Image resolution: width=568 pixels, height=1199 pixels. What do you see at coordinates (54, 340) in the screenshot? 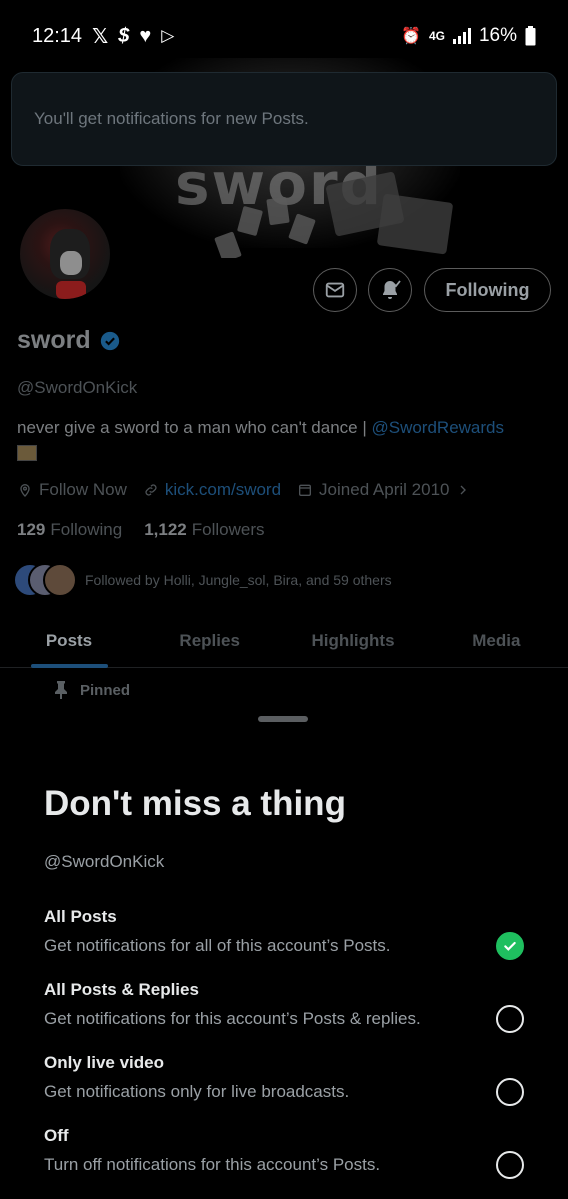
I see `profile-name: sword` at bounding box center [54, 340].